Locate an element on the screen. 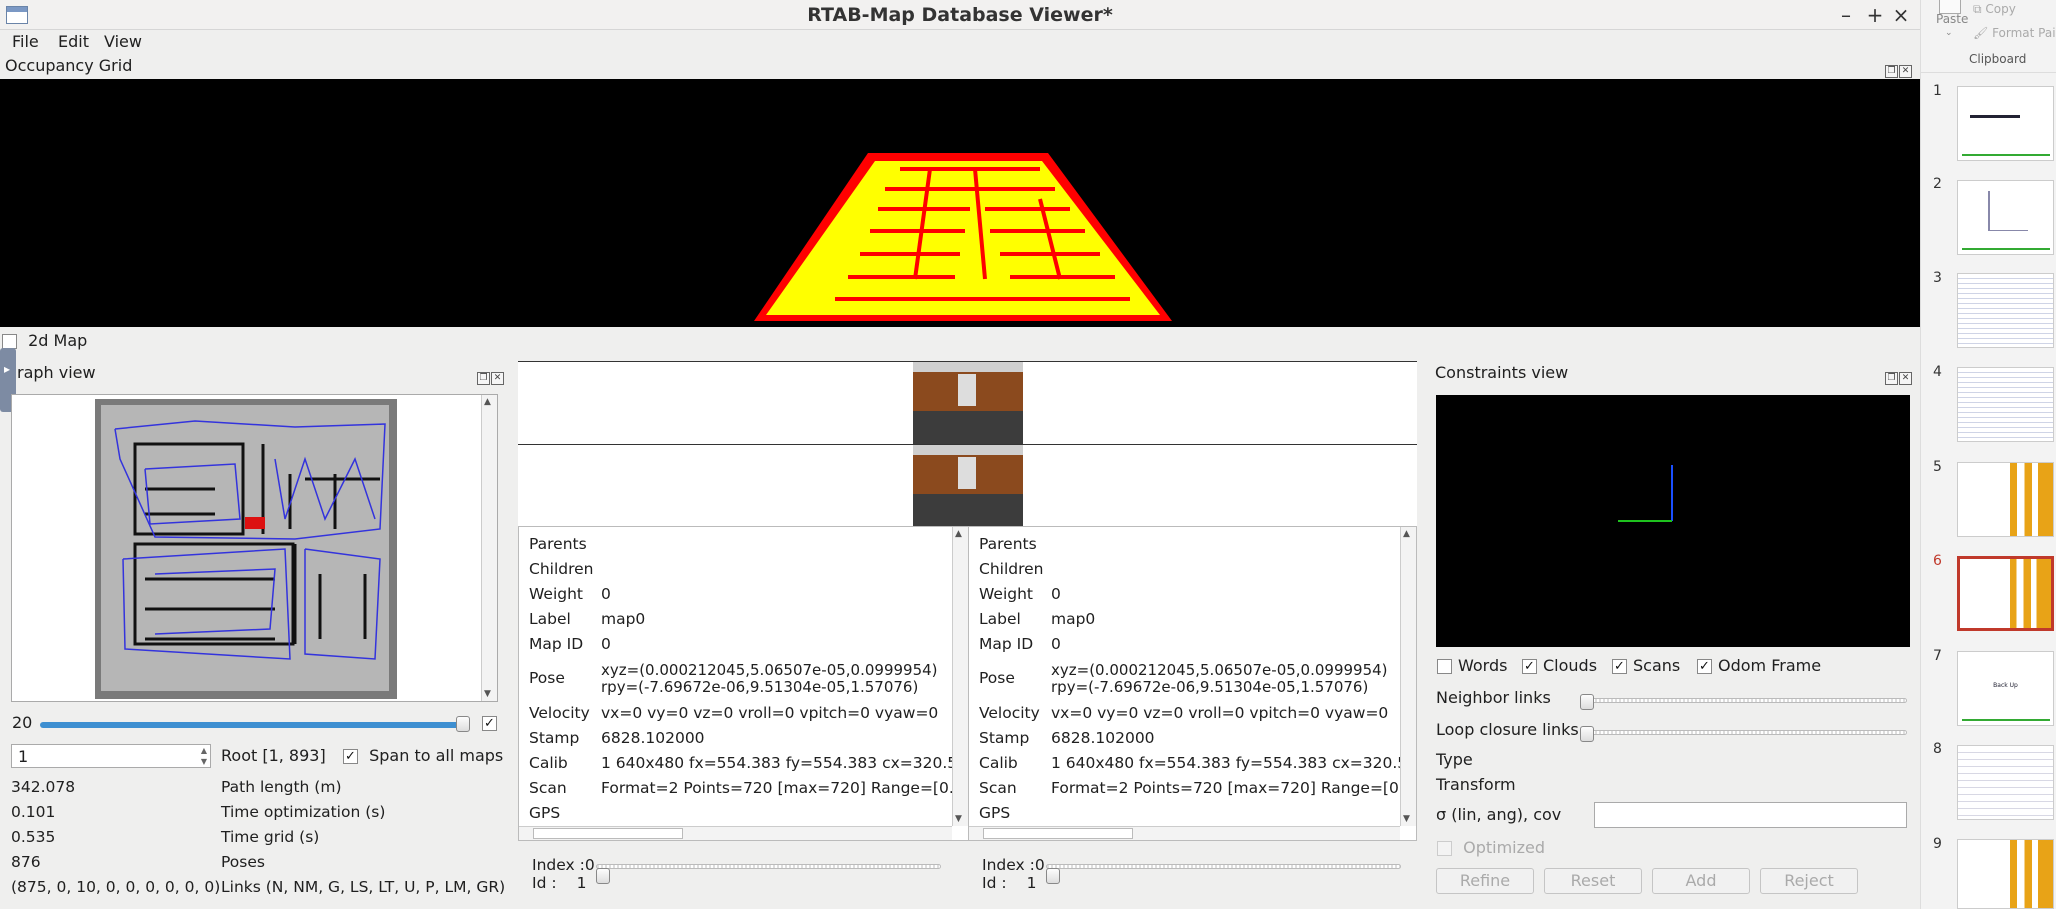 This screenshot has height=909, width=2056. span-all-maps-checkbox: ✓ is located at coordinates (350, 756).